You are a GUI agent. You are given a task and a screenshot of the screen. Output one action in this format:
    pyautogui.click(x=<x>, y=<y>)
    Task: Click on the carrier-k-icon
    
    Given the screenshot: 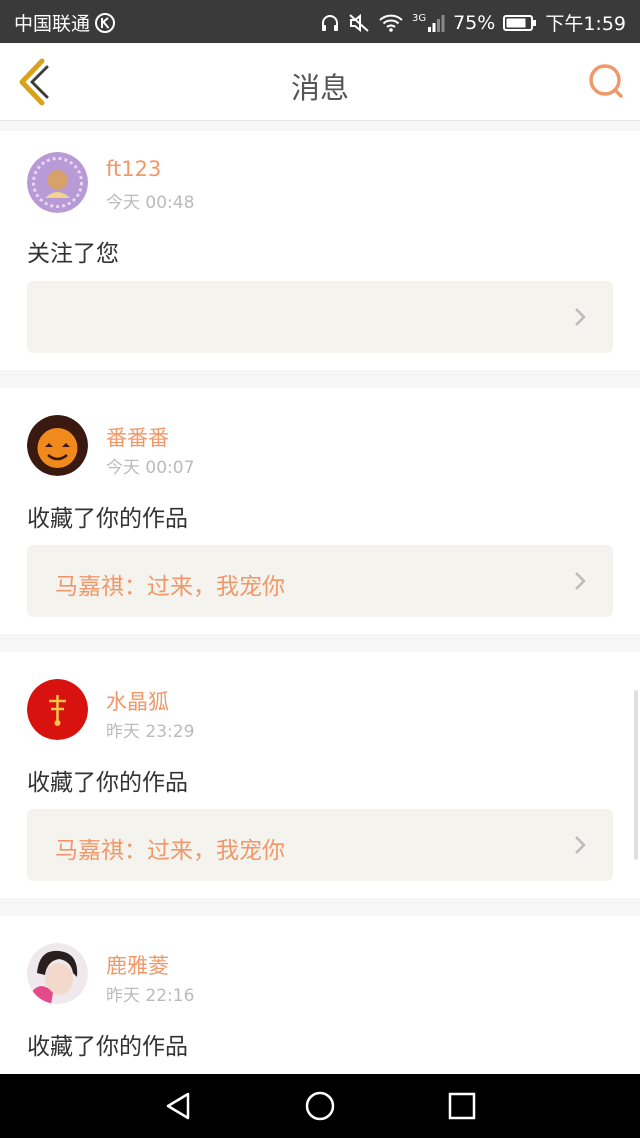 What is the action you would take?
    pyautogui.click(x=105, y=23)
    